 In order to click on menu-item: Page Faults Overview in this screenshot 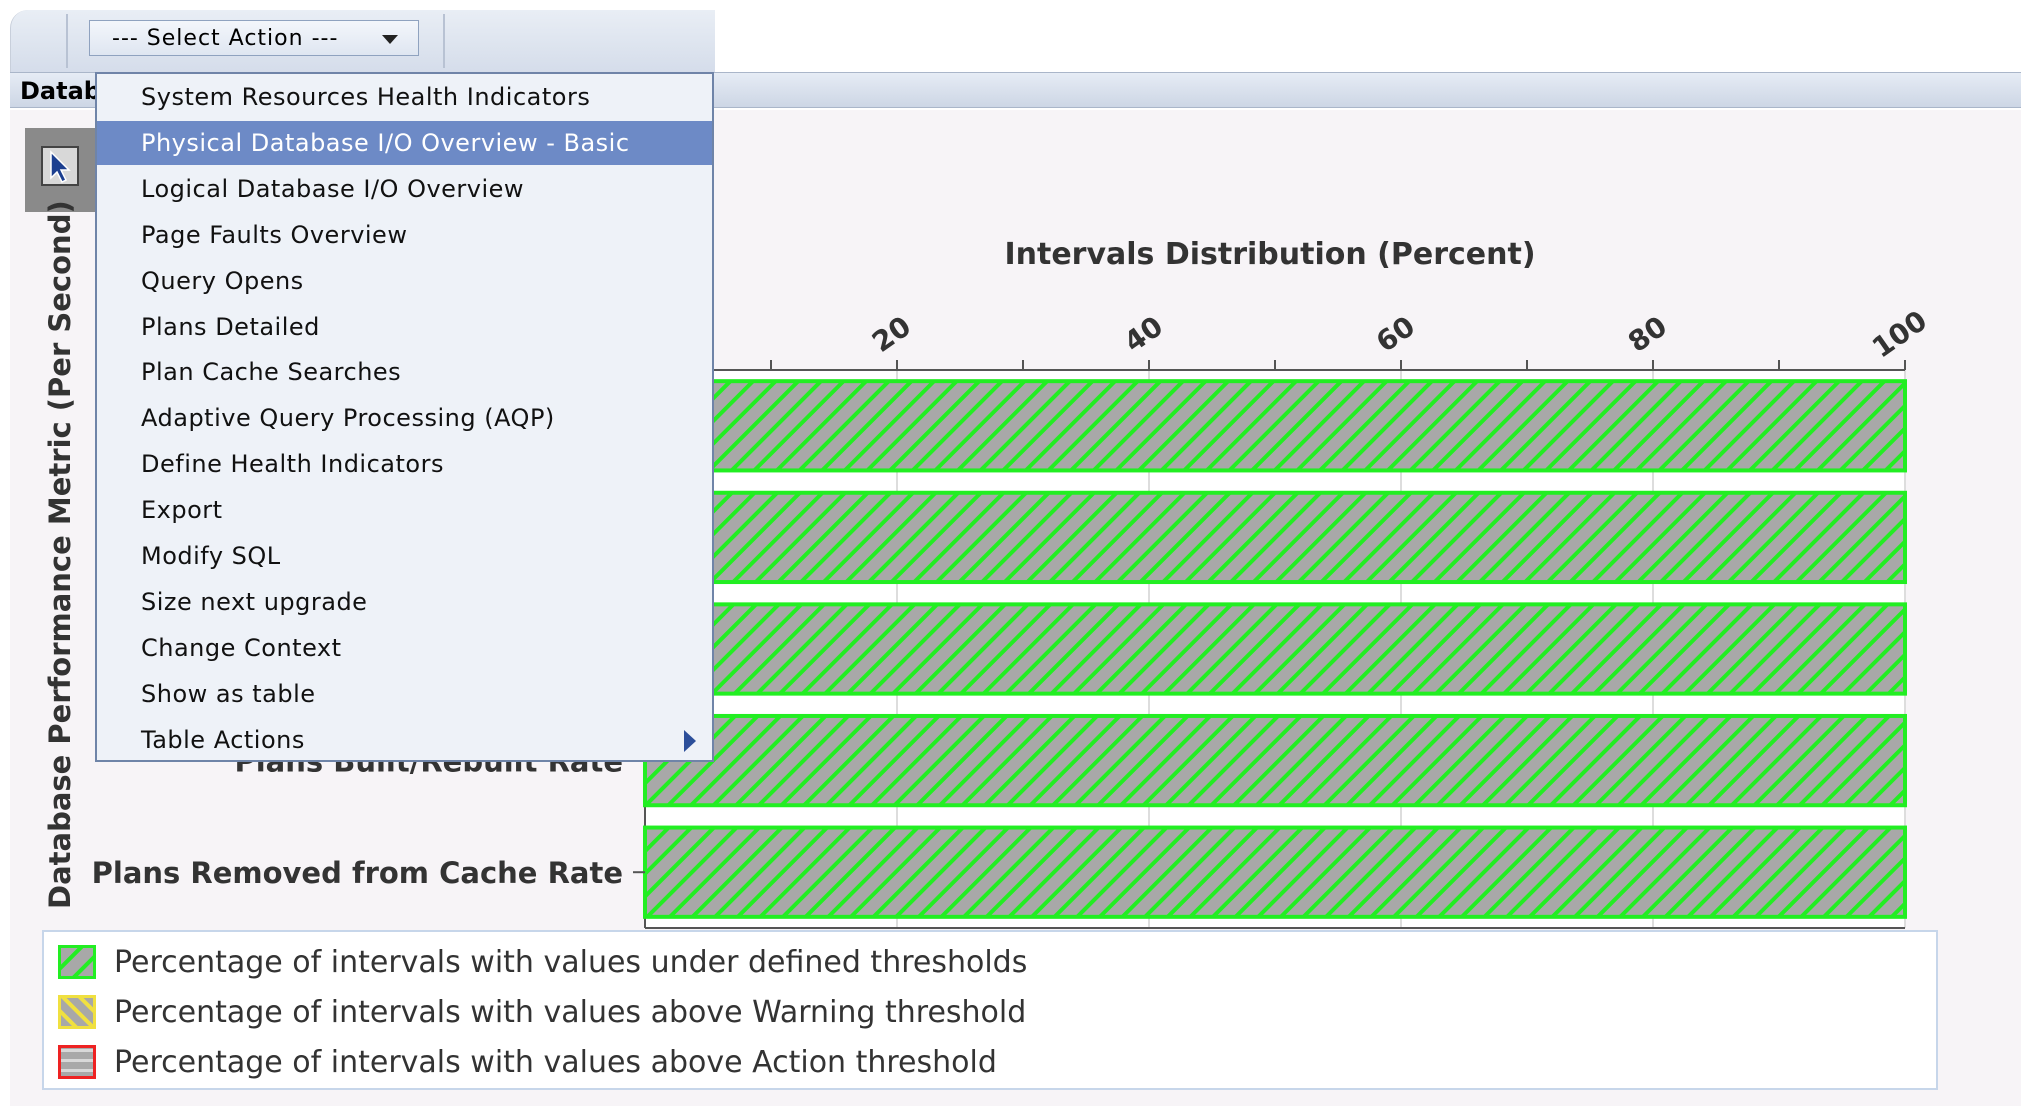, I will do `click(404, 235)`.